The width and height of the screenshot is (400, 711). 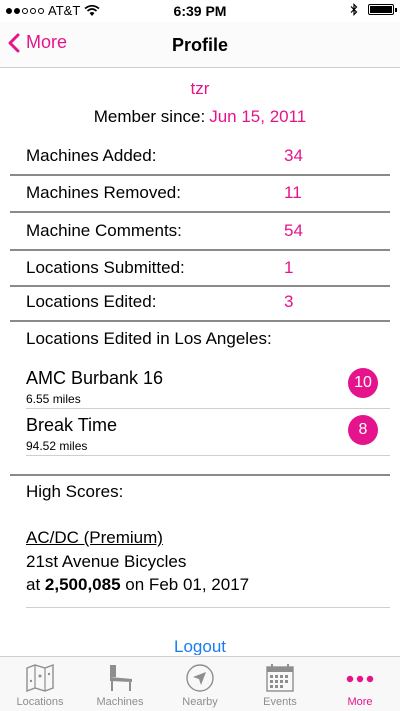 I want to click on stat-value: 11, so click(x=293, y=192).